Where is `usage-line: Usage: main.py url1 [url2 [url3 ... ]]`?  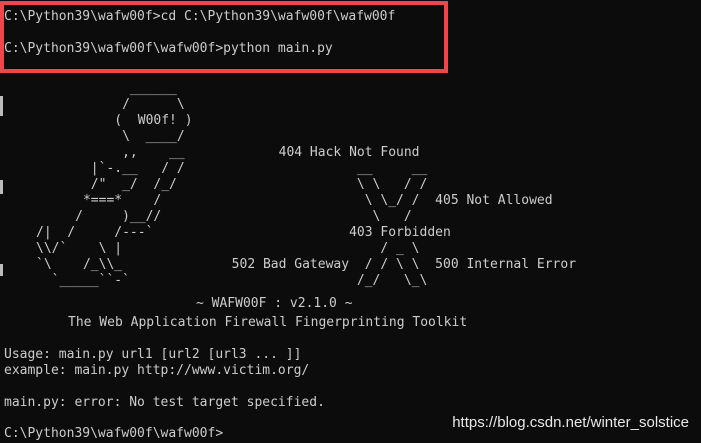 usage-line: Usage: main.py url1 [url2 [url3 ... ]] is located at coordinates (153, 354).